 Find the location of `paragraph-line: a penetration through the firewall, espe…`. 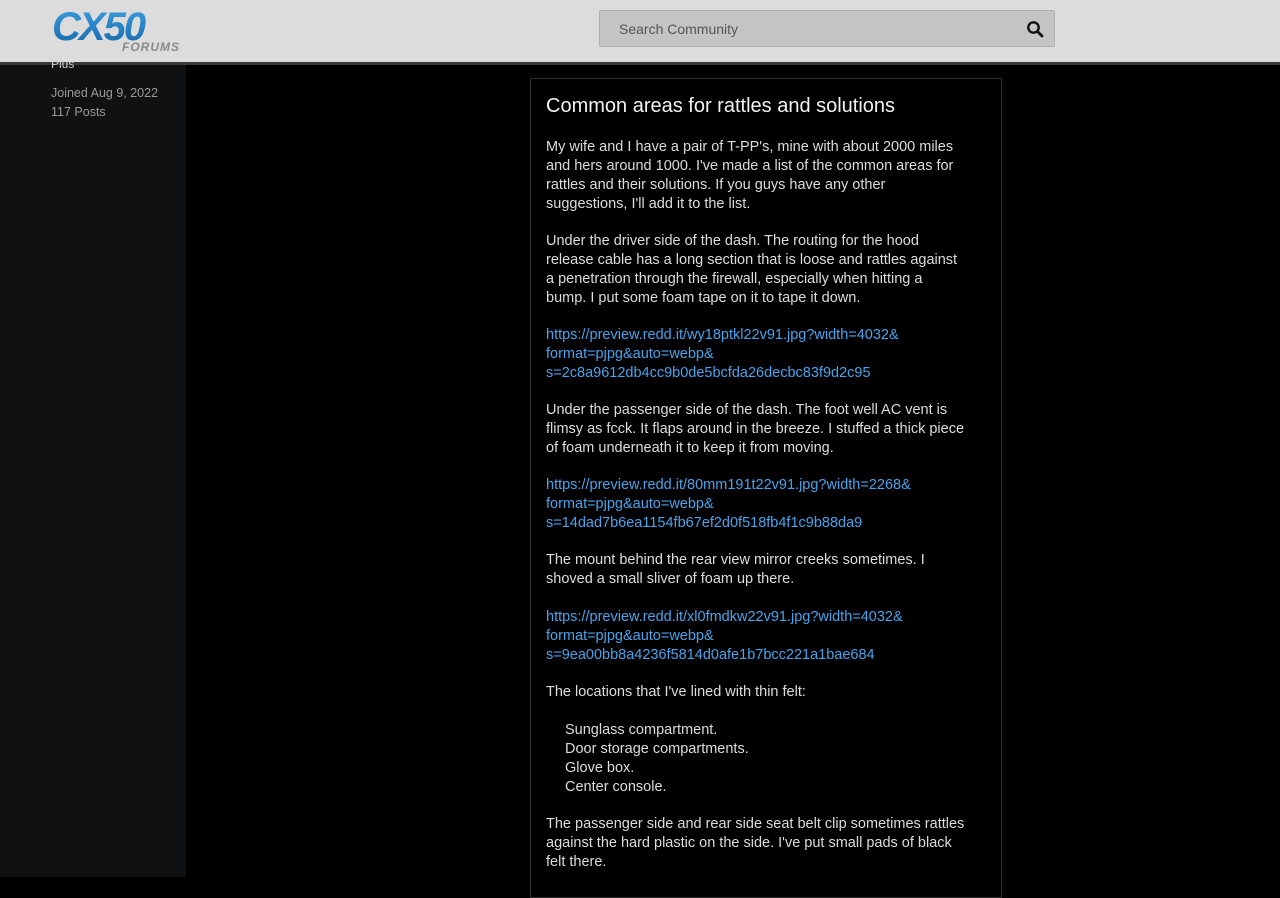

paragraph-line: a penetration through the firewall, espe… is located at coordinates (734, 279).